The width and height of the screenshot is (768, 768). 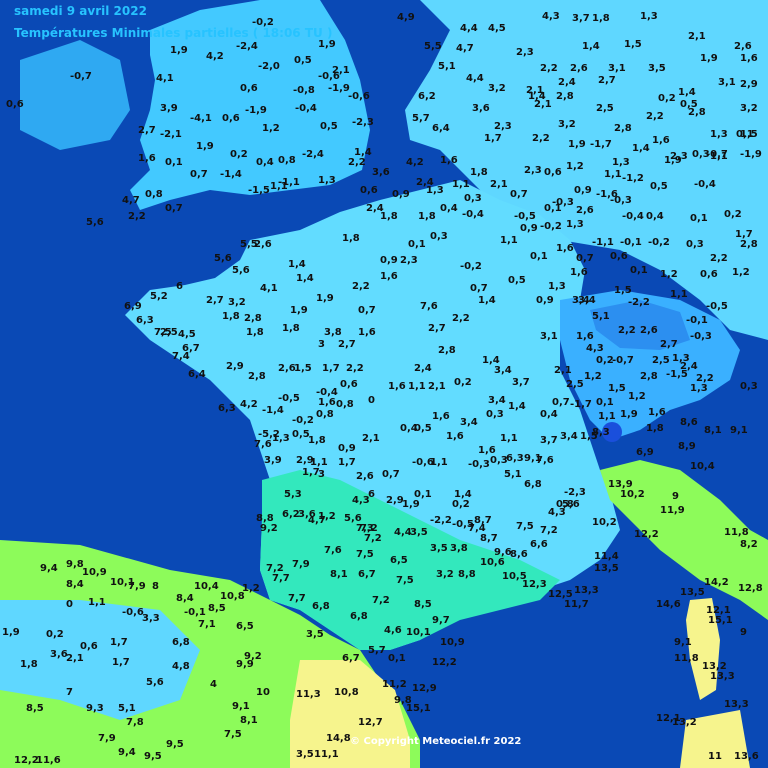 What do you see at coordinates (273, 460) in the screenshot?
I see `station-temp: 3,9` at bounding box center [273, 460].